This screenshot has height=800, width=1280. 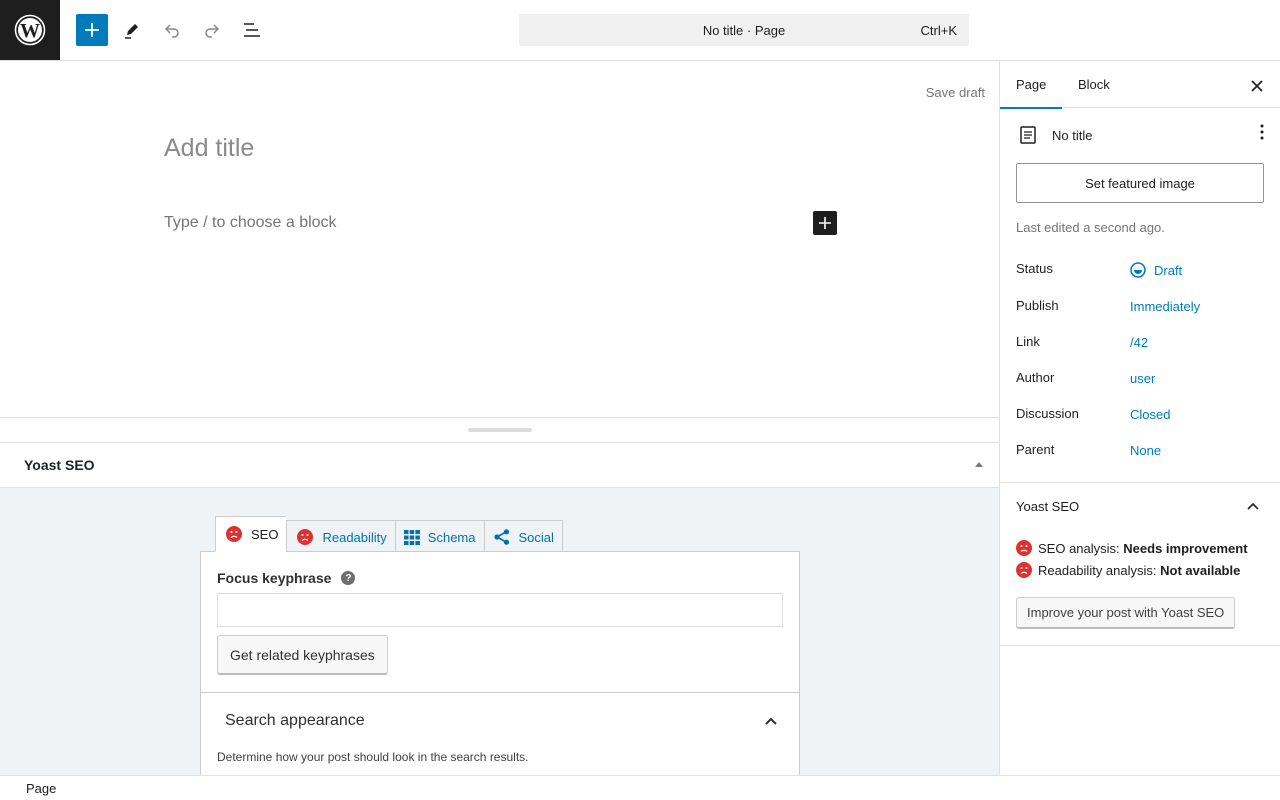 What do you see at coordinates (250, 223) in the screenshot?
I see `block-appender: Type / to choose a block` at bounding box center [250, 223].